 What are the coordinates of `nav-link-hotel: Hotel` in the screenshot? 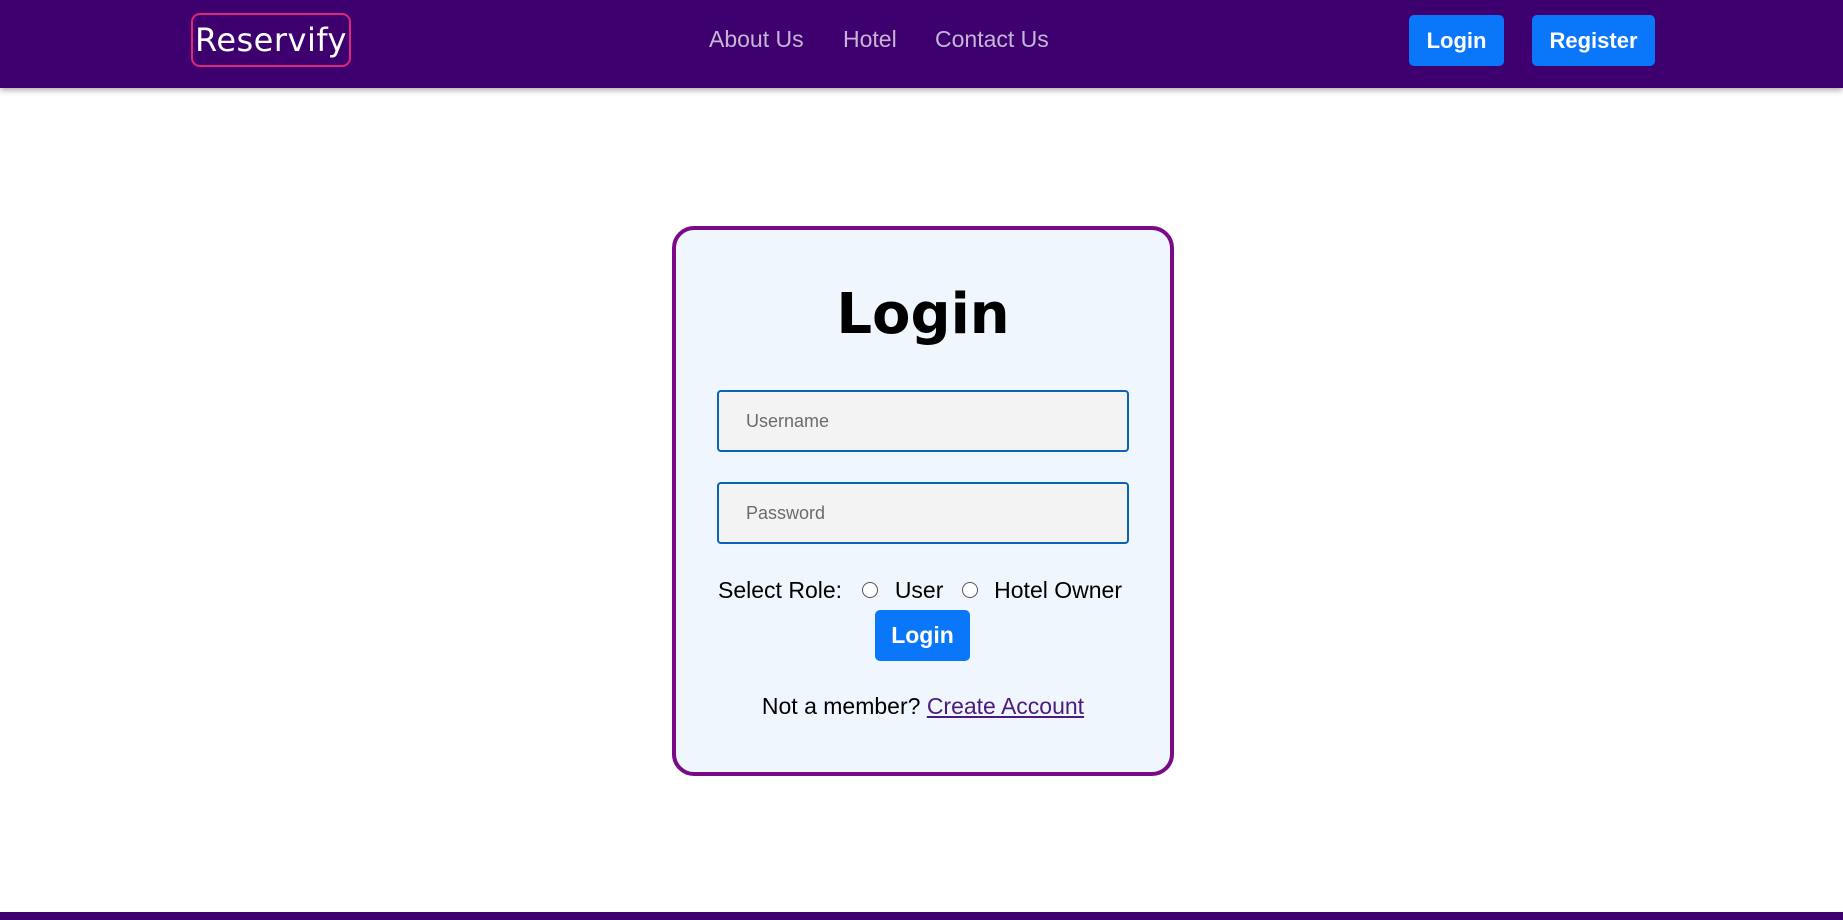 It's located at (870, 39).